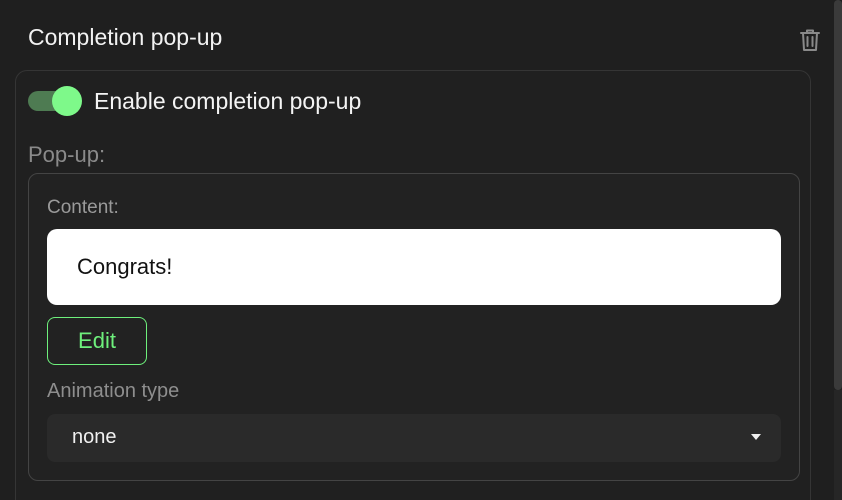 The width and height of the screenshot is (842, 500). Describe the element at coordinates (414, 438) in the screenshot. I see `animation-type-select: none` at that location.